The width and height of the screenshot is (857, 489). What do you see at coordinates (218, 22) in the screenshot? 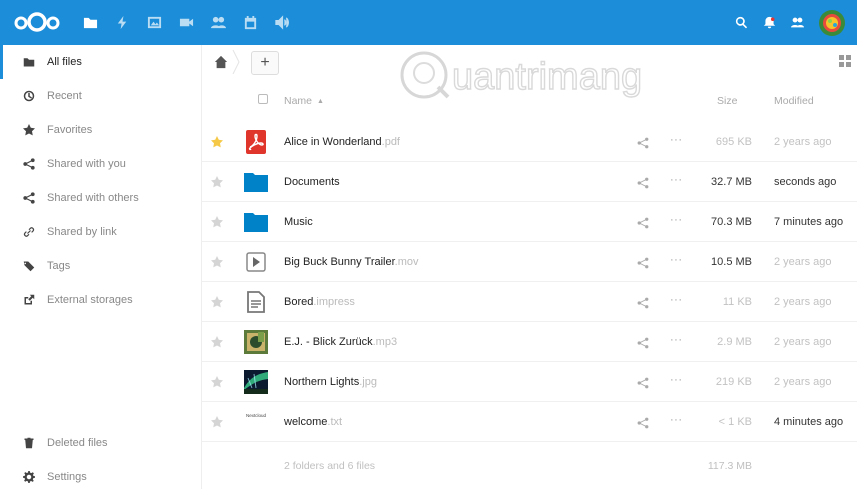
I see `contacts-app-button` at bounding box center [218, 22].